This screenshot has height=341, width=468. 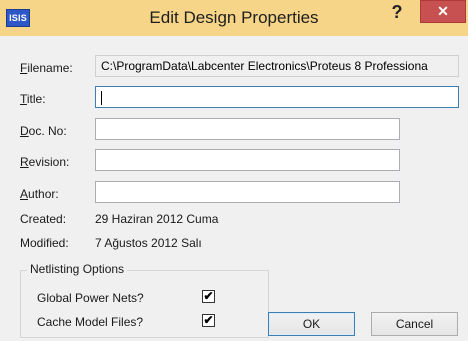 I want to click on revision-label: Revision:, so click(x=45, y=162).